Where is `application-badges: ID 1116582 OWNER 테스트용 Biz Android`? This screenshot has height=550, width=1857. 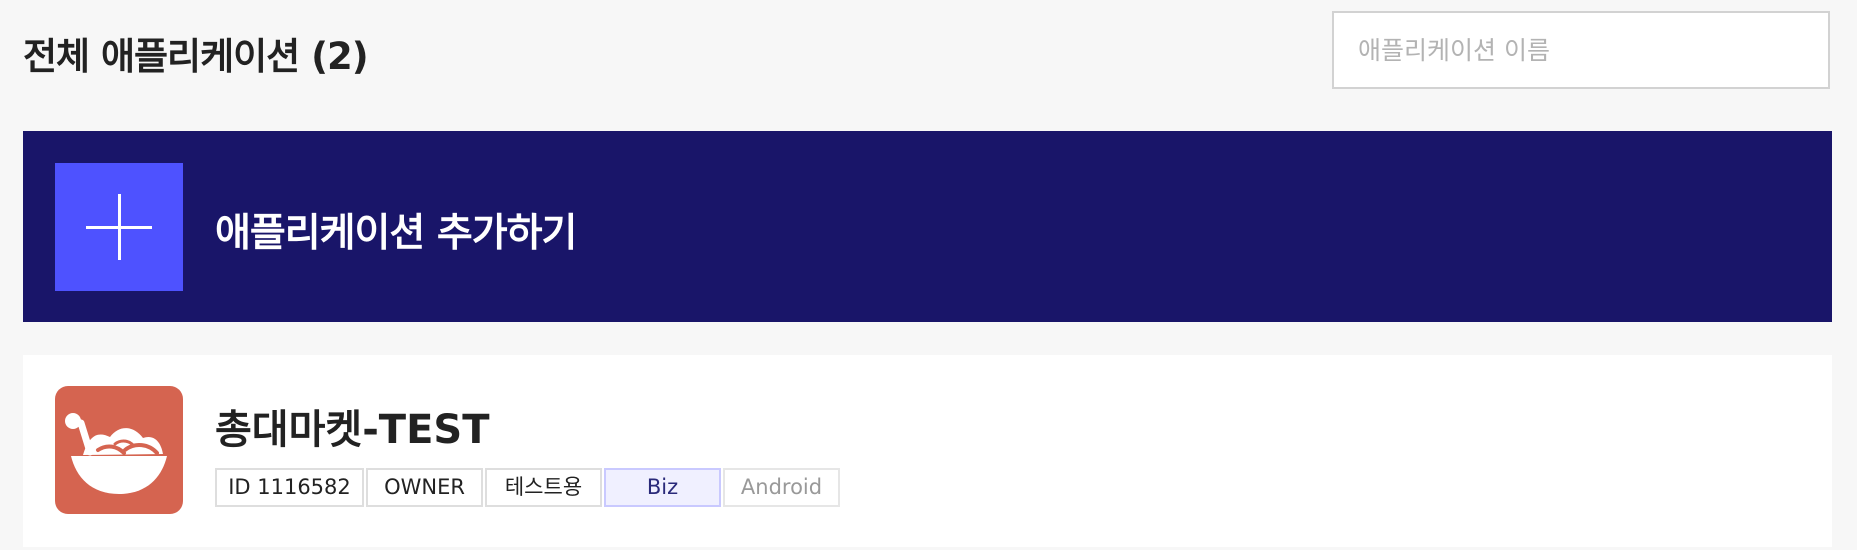 application-badges: ID 1116582 OWNER 테스트용 Biz Android is located at coordinates (527, 487).